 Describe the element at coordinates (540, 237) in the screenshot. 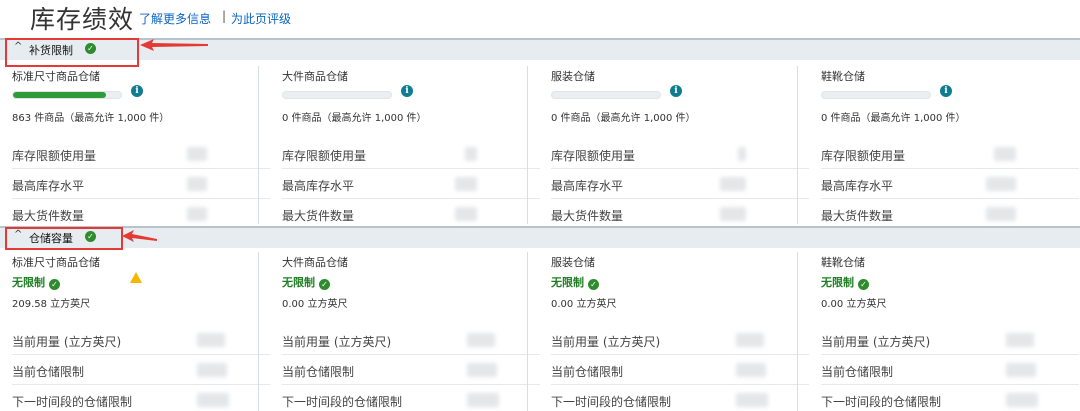

I see `storage-section-header: ^ 仓储容量 ✓` at that location.